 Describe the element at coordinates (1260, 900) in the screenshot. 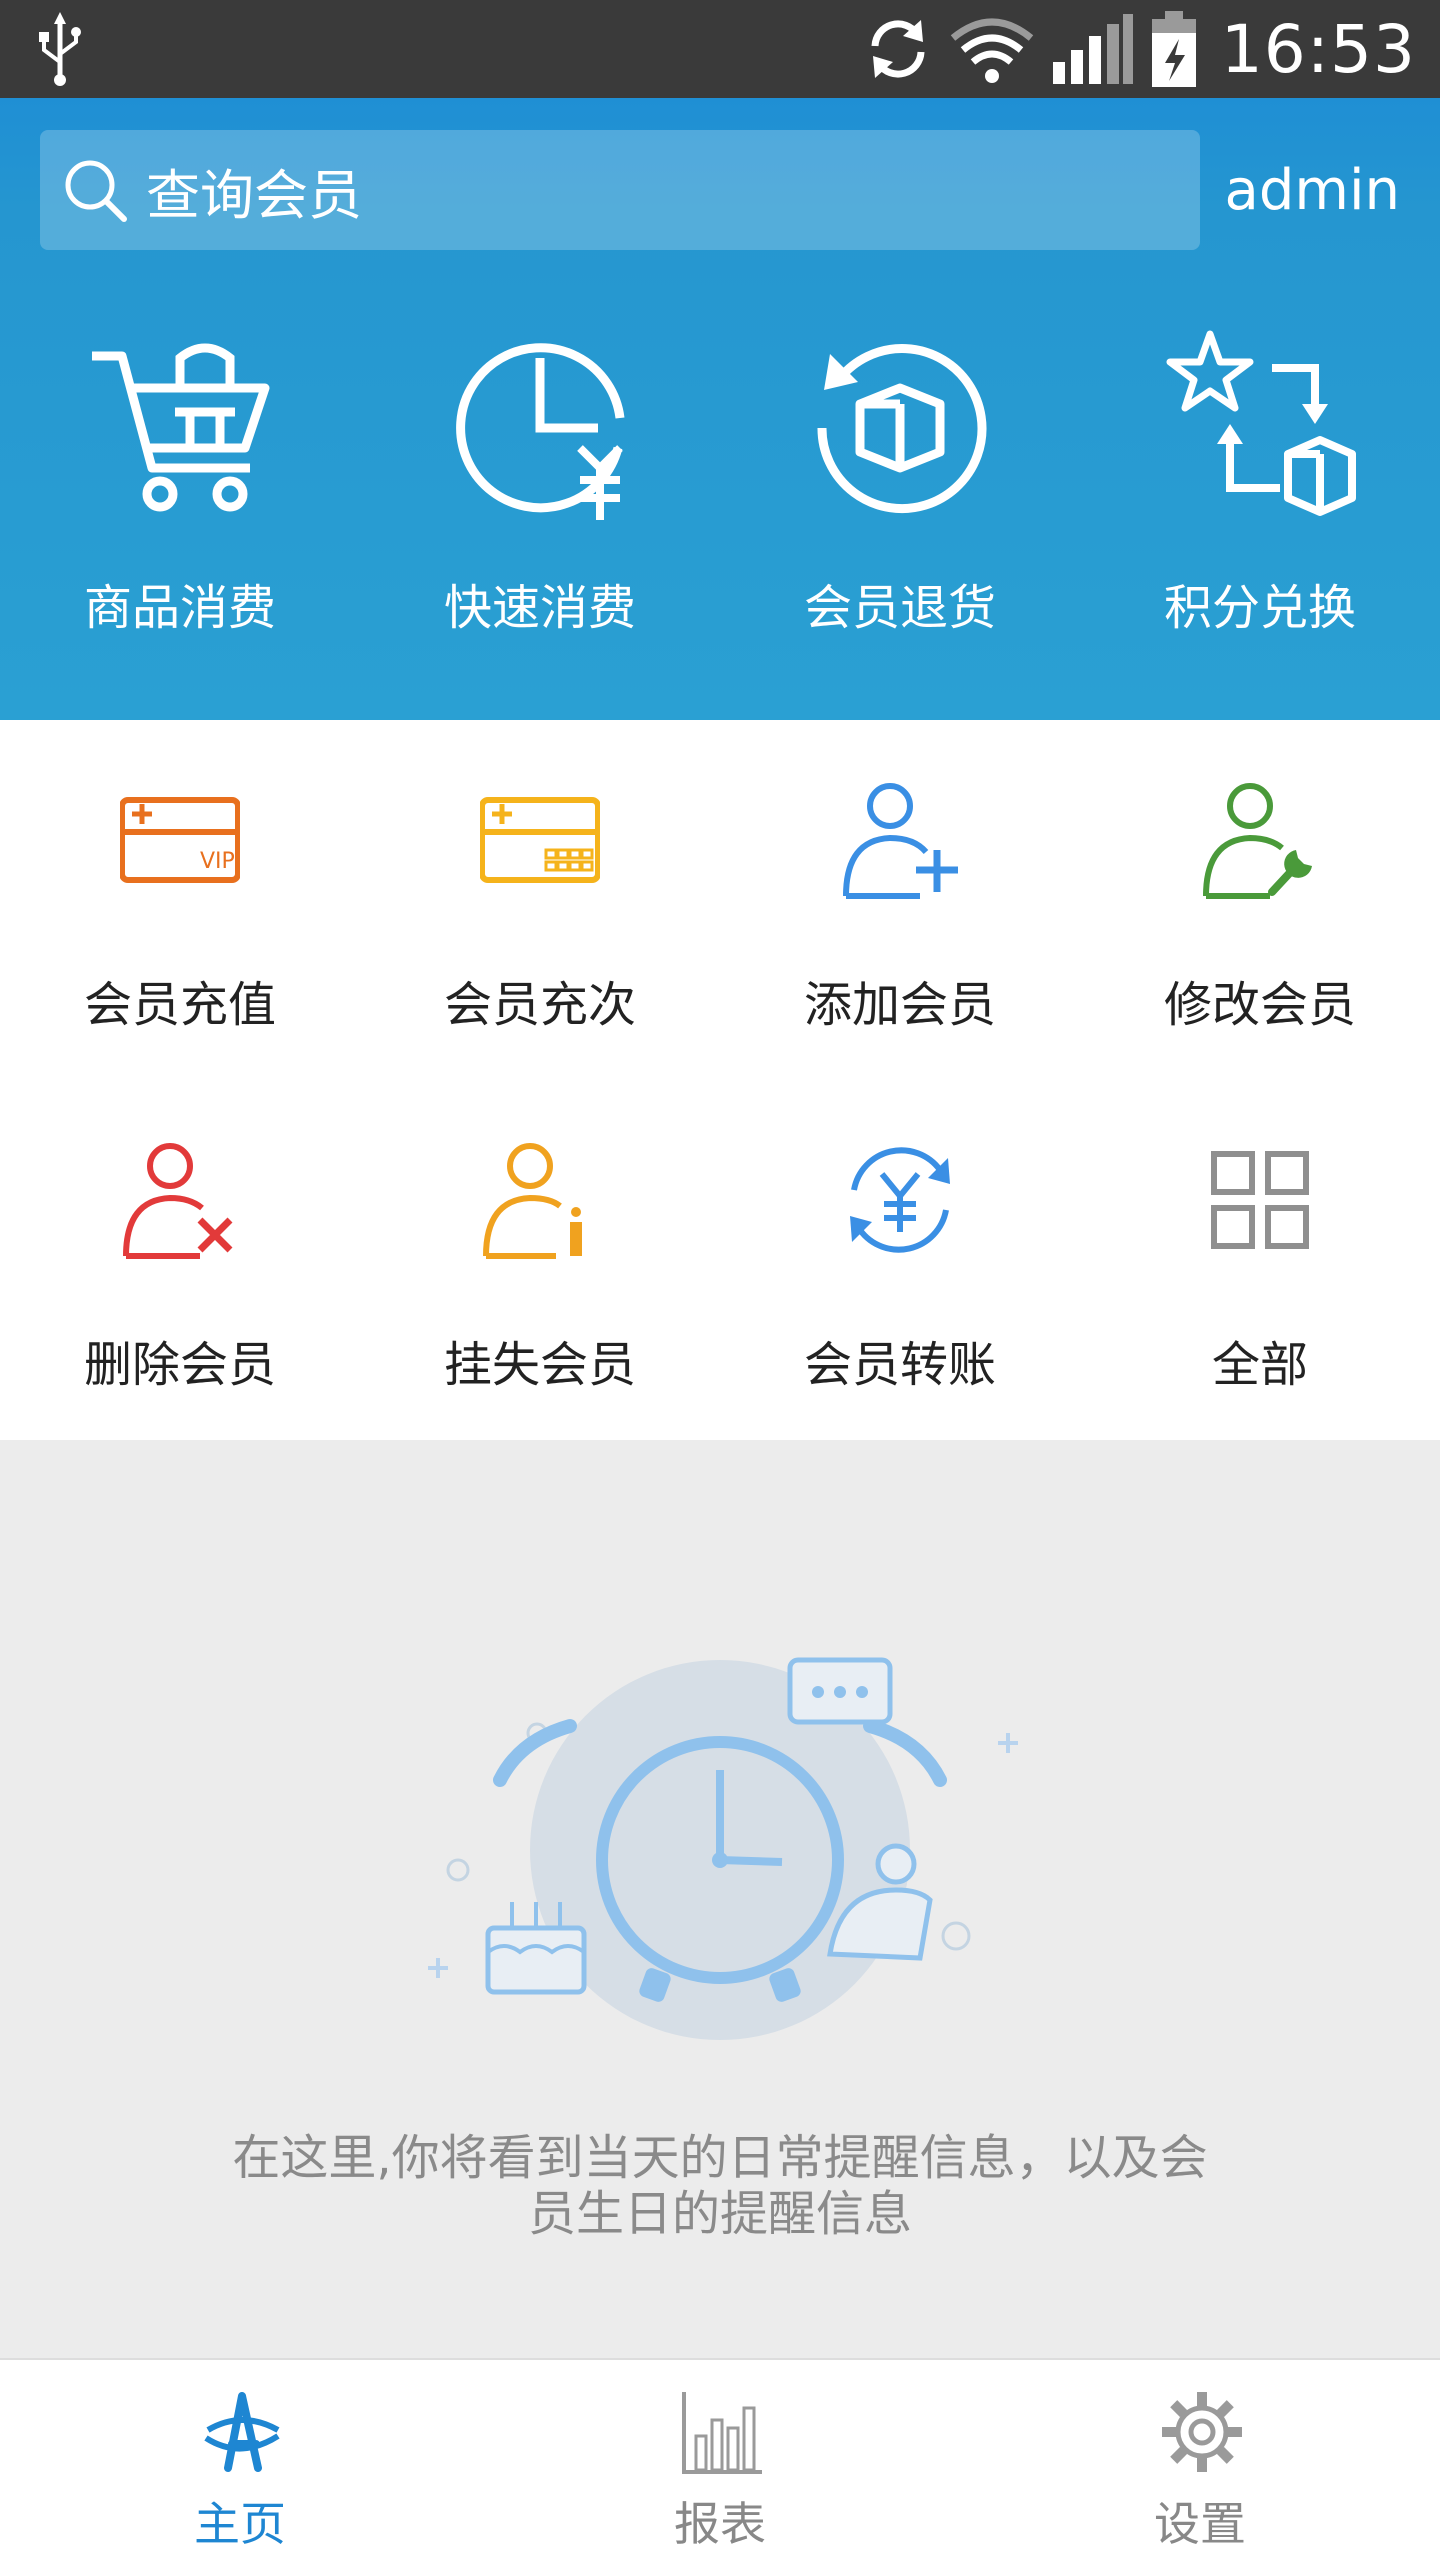

I see `function-edit-member: 修改会员` at that location.